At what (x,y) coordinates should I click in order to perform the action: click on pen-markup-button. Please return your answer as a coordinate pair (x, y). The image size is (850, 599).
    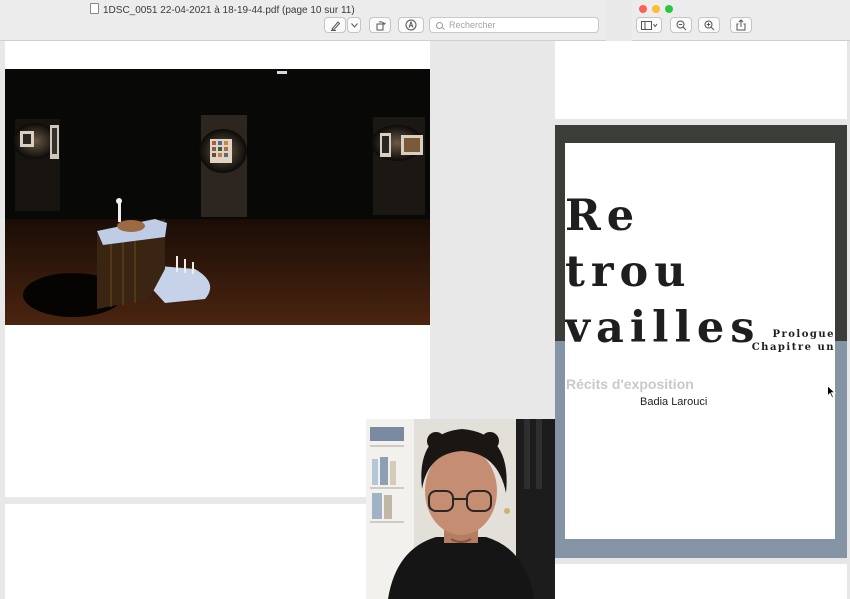
    Looking at the image, I should click on (335, 25).